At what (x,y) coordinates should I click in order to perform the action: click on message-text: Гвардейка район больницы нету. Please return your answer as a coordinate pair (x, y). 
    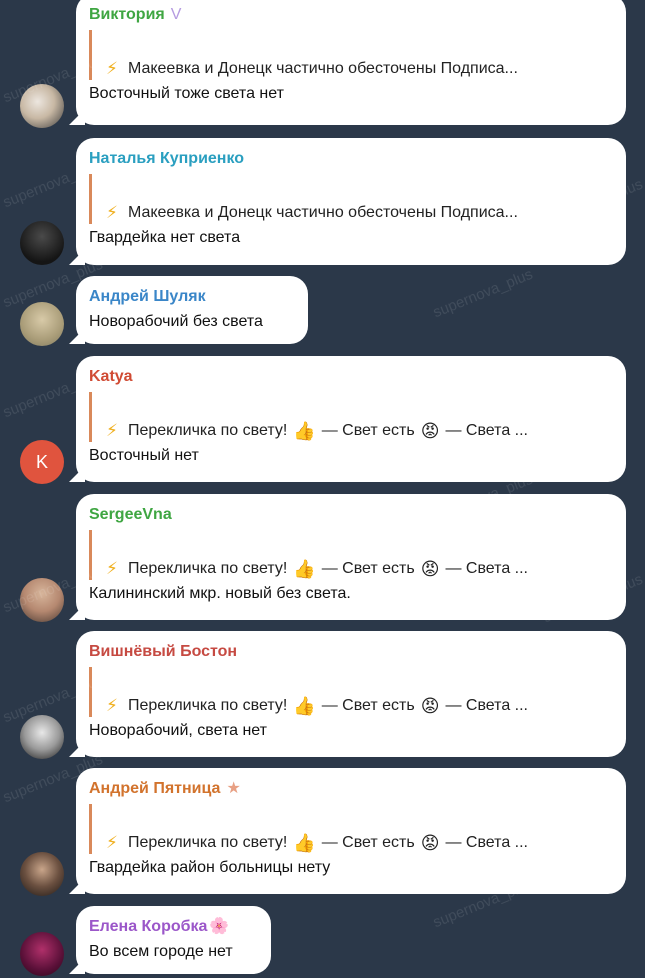
    Looking at the image, I should click on (210, 867).